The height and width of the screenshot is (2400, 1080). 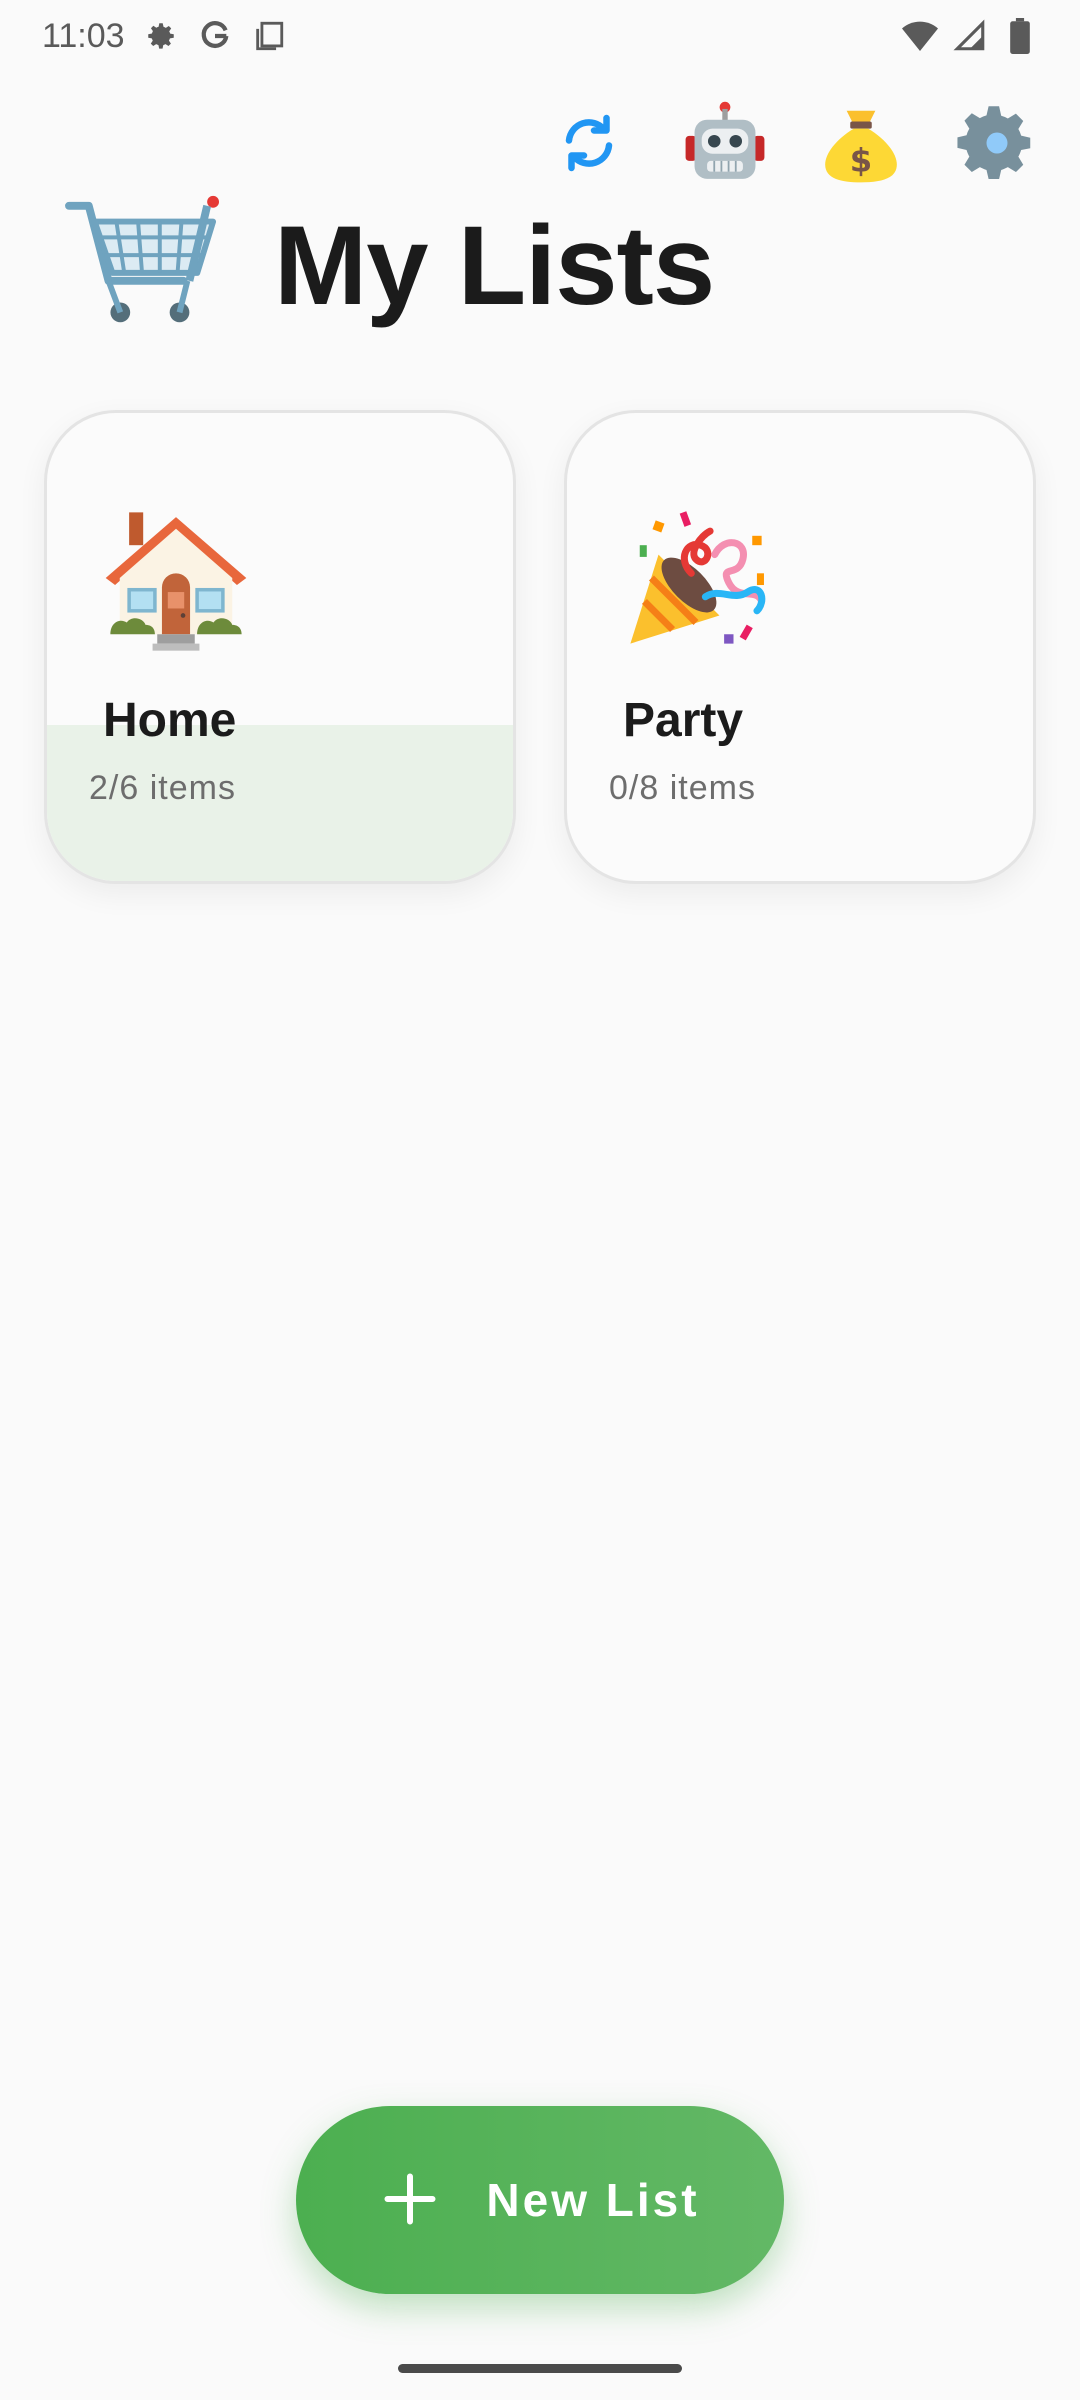 I want to click on money-bag-icon: $, so click(x=861, y=146).